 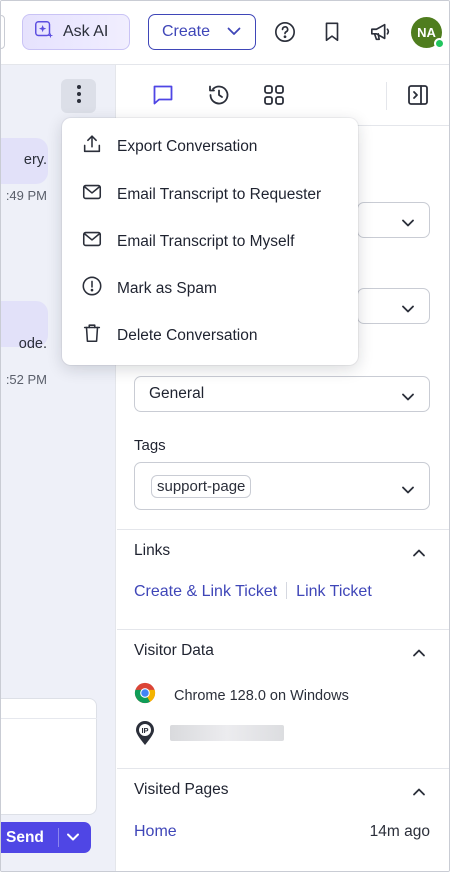 What do you see at coordinates (187, 146) in the screenshot?
I see `menu-item-label: Export Conversation` at bounding box center [187, 146].